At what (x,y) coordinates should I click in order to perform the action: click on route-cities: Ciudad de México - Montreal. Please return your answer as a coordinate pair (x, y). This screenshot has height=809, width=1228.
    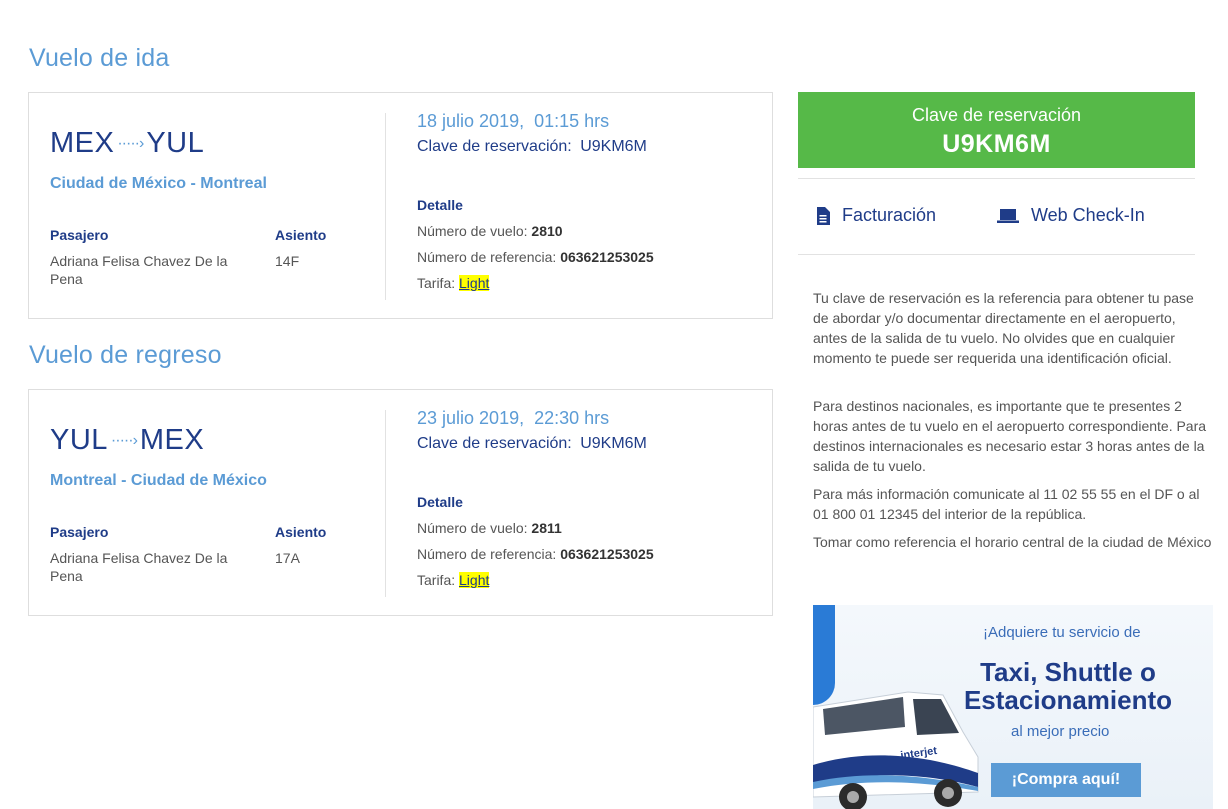
    Looking at the image, I should click on (158, 183).